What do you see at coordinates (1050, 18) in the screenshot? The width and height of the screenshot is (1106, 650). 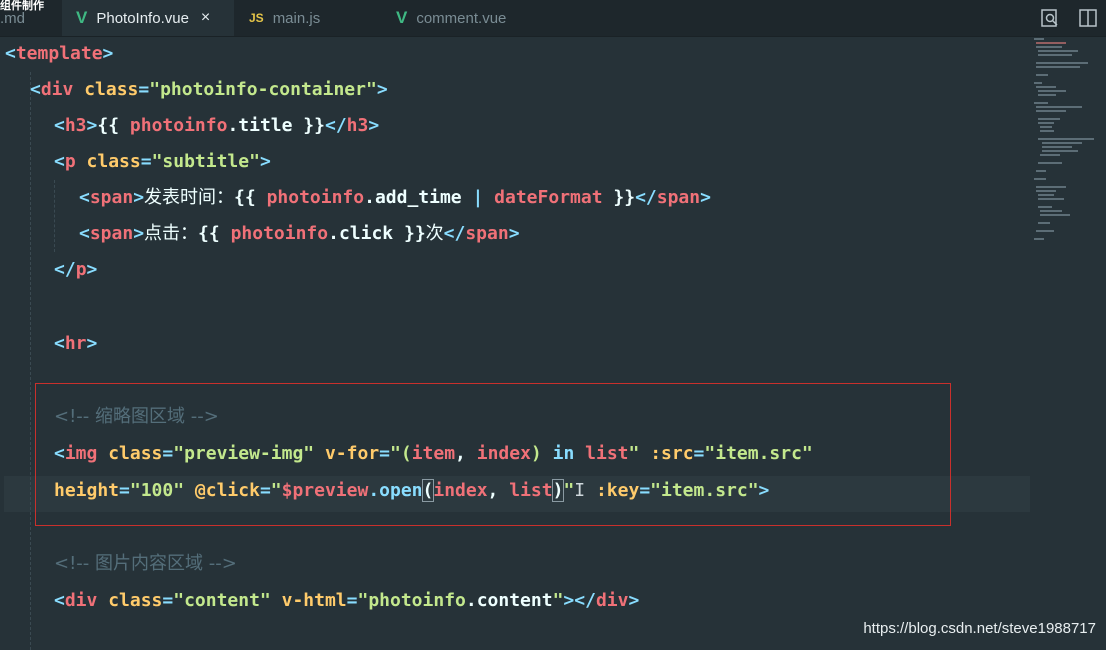 I see `search-preview-icon` at bounding box center [1050, 18].